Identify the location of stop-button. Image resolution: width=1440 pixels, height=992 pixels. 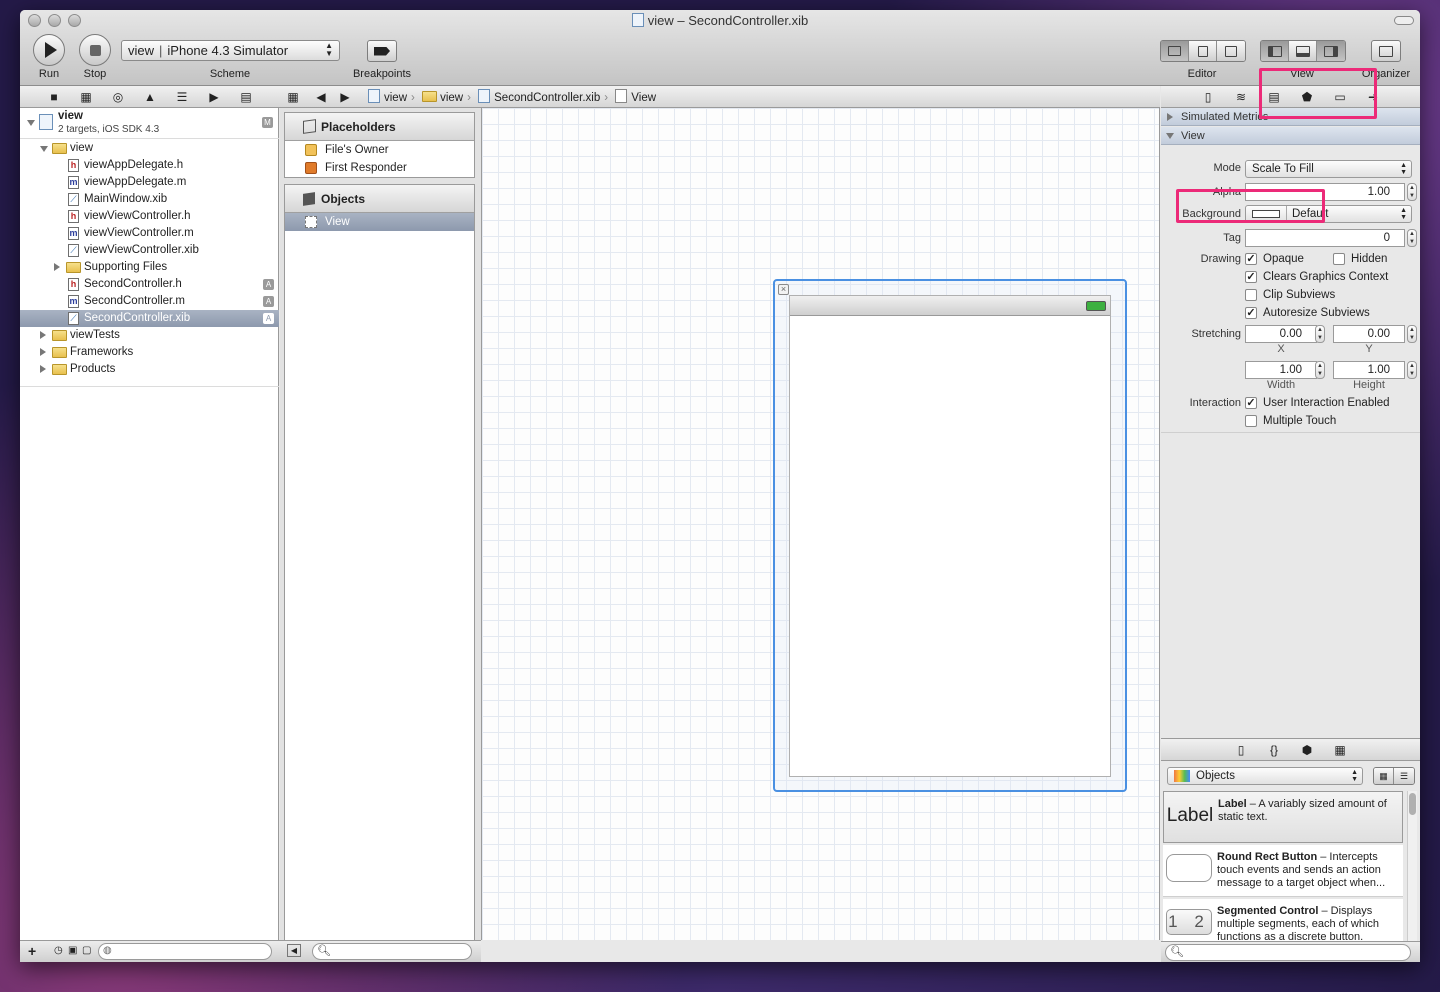
(95, 50).